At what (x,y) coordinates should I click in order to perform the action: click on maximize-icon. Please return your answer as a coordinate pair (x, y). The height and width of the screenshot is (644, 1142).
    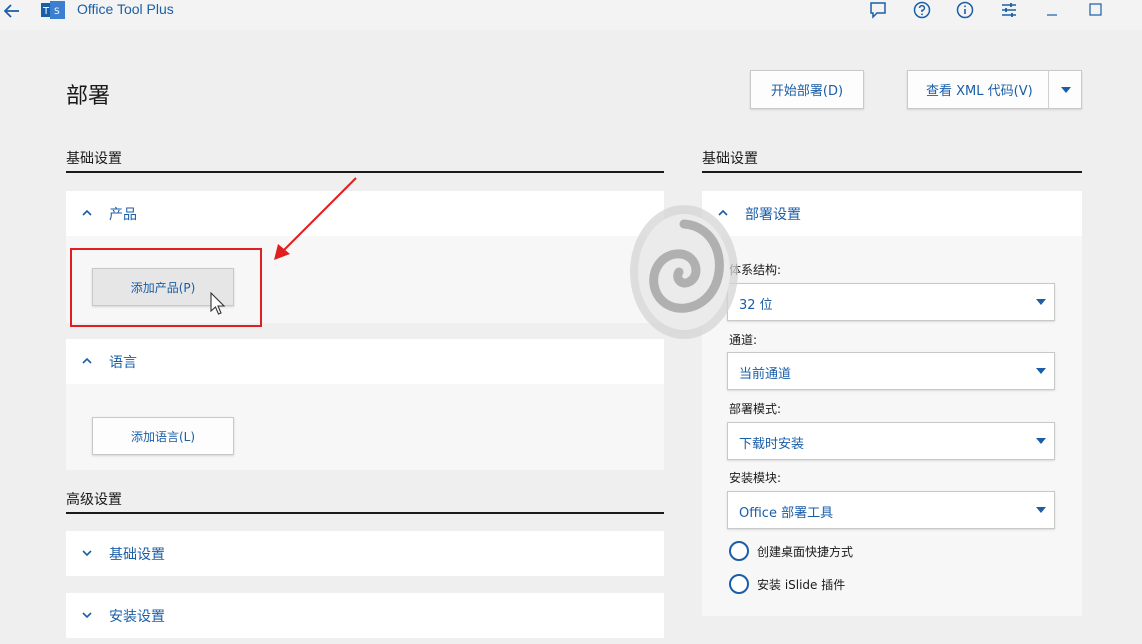
    Looking at the image, I should click on (1095, 10).